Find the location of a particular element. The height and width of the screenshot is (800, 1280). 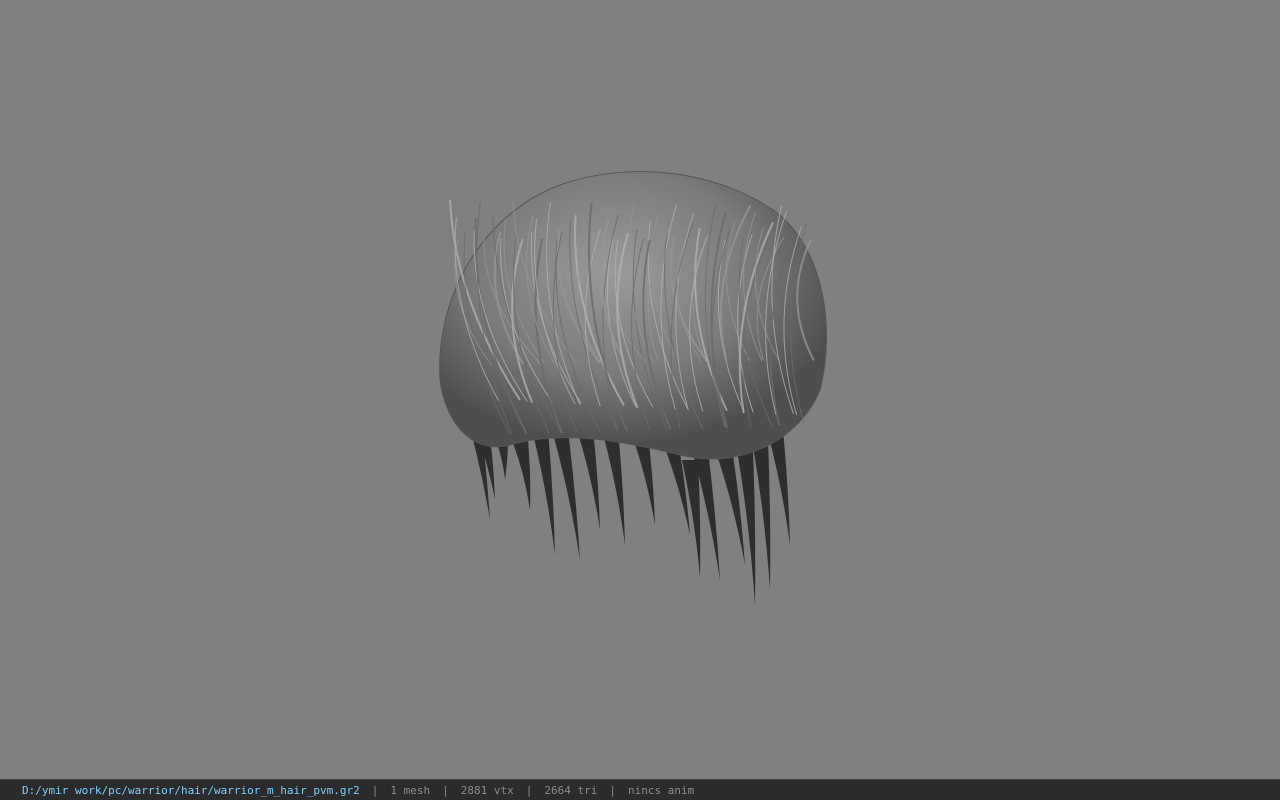

mesh-count: 1 mesh is located at coordinates (410, 790).